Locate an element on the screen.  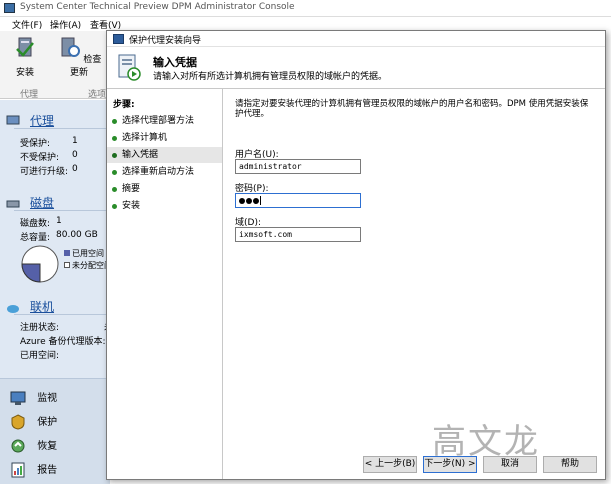
update-icon is located at coordinates (70, 47).